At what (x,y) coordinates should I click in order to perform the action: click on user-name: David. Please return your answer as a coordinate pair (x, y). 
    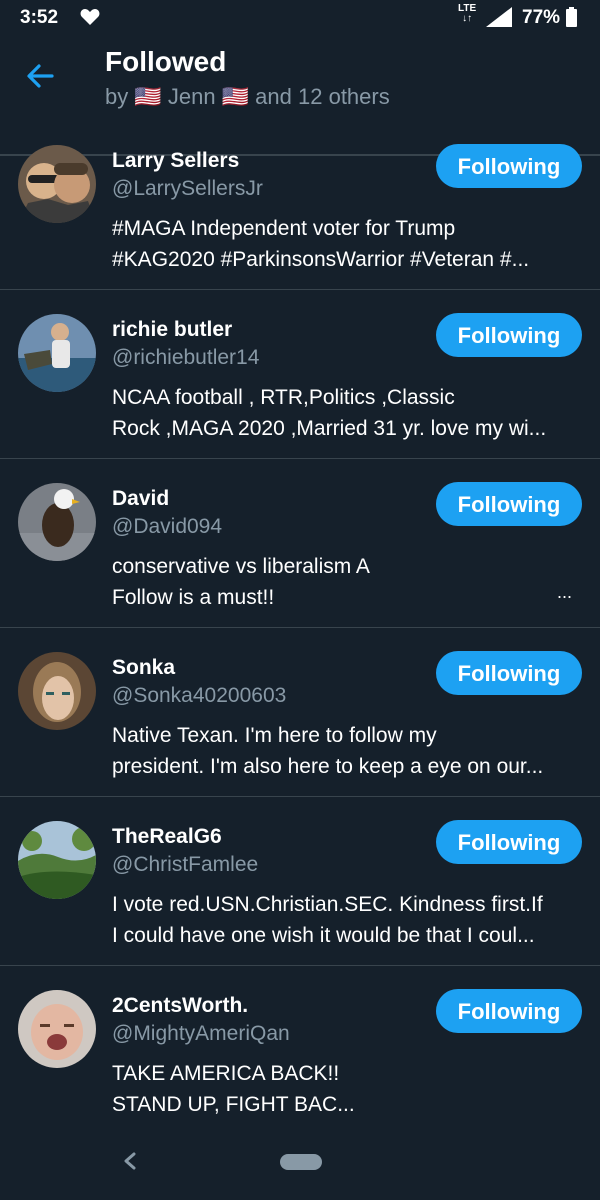
    Looking at the image, I should click on (141, 498).